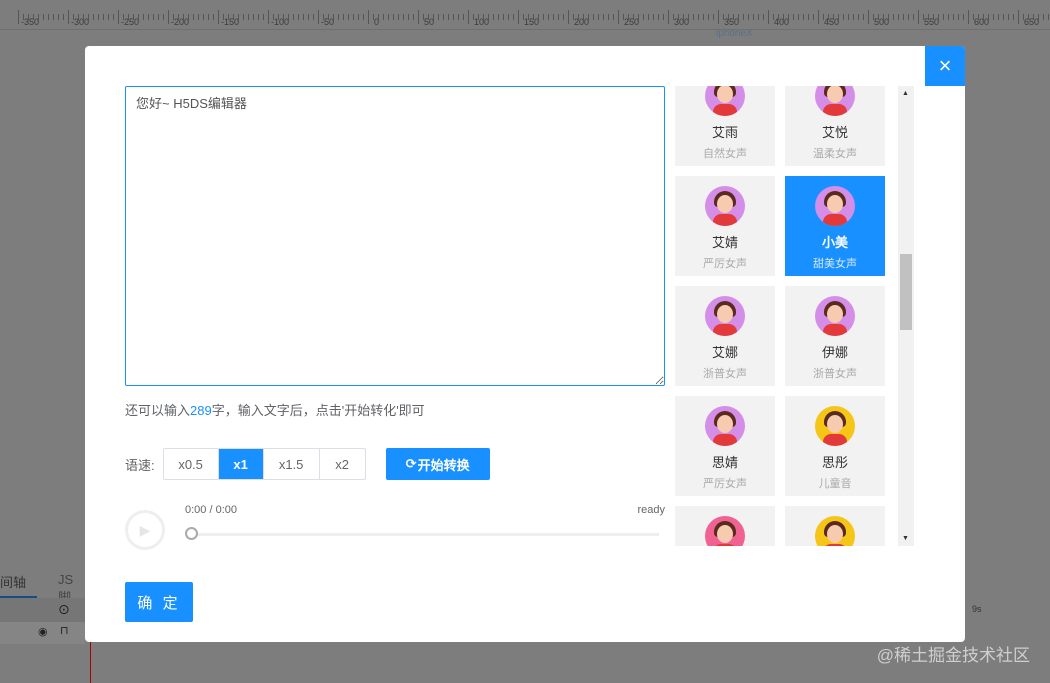  Describe the element at coordinates (725, 126) in the screenshot. I see `voice-card: 艾雨 自然女声` at that location.